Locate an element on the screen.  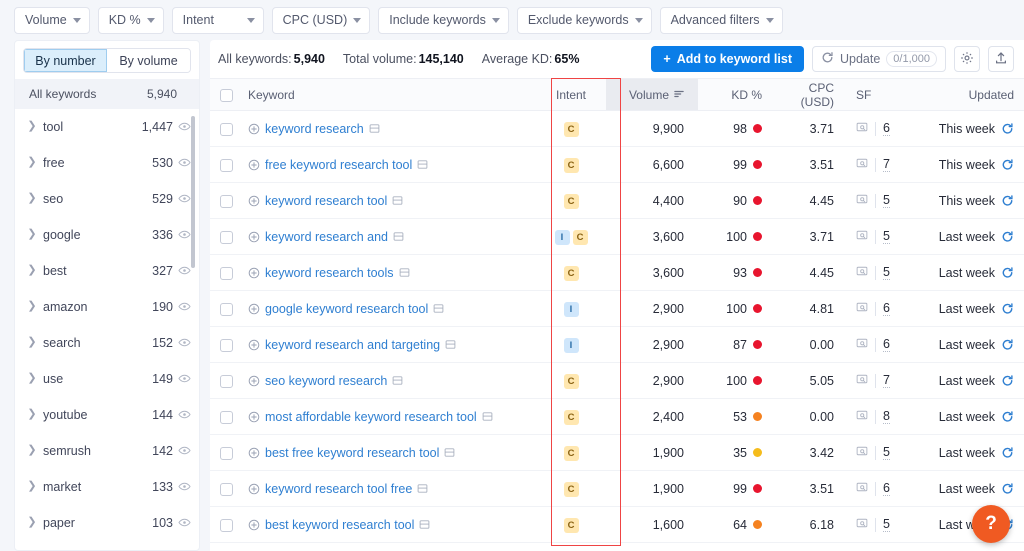
filter-cpc: CPC (USD) is located at coordinates (321, 20).